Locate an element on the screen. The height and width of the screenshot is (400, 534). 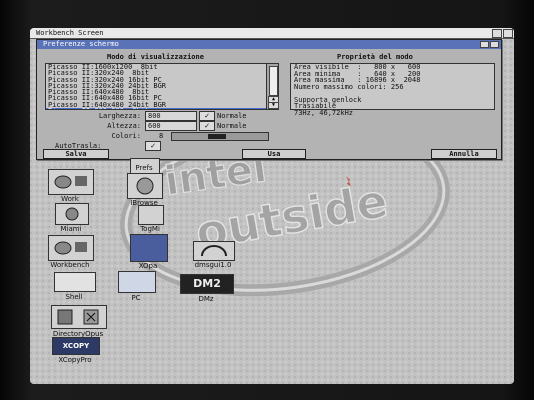
workbench-title: Workbench Screen is located at coordinates (70, 33).